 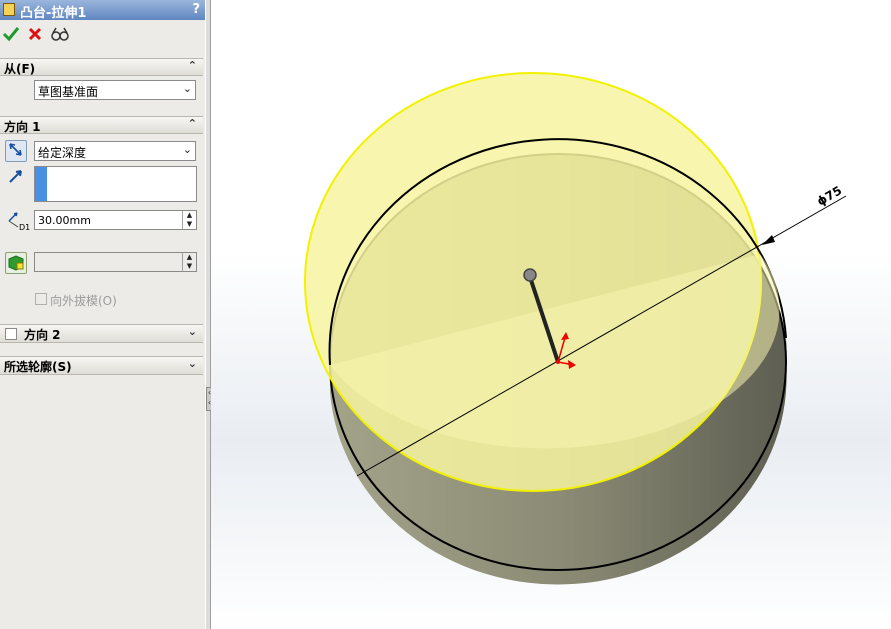 I want to click on direction2-section-header: 方向 2 ⌄, so click(x=101, y=333).